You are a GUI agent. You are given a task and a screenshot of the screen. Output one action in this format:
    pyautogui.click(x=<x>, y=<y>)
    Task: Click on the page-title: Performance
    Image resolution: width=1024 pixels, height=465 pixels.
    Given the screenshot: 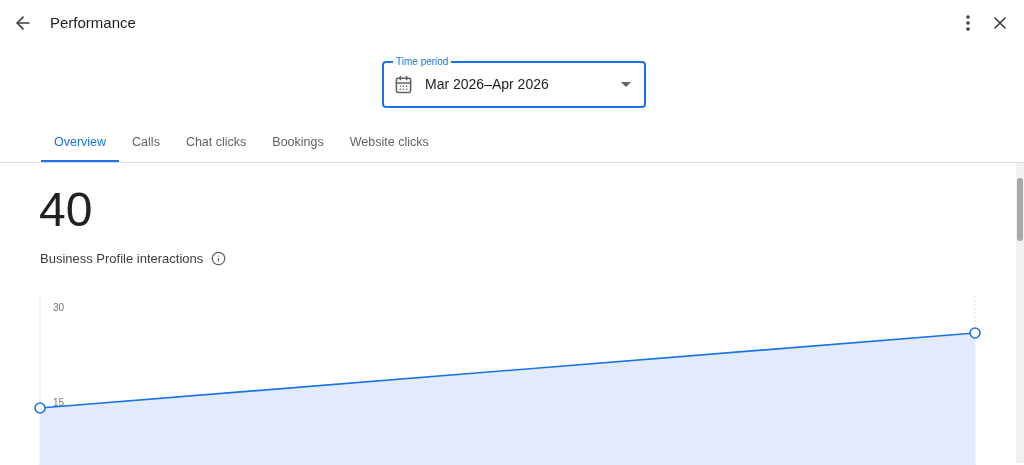 What is the action you would take?
    pyautogui.click(x=93, y=22)
    